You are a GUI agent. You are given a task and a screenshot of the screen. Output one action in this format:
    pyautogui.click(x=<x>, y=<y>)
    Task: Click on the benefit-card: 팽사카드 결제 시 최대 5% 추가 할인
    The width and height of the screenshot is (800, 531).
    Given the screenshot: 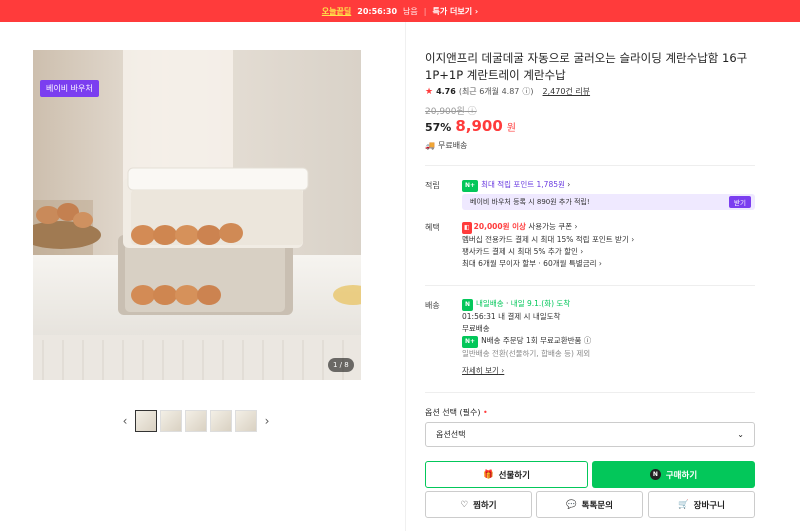 What is the action you would take?
    pyautogui.click(x=520, y=251)
    